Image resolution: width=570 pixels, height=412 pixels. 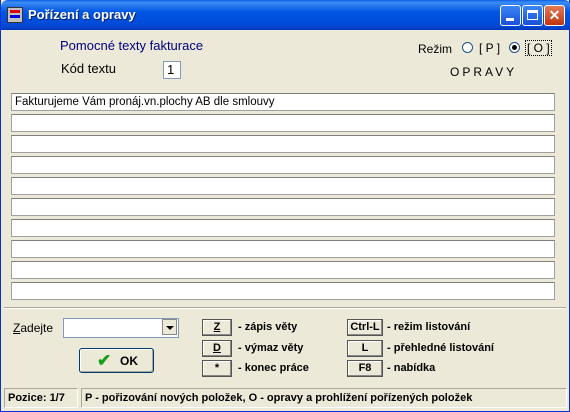 I want to click on status-position: Pozice: 1/7, so click(x=41, y=398).